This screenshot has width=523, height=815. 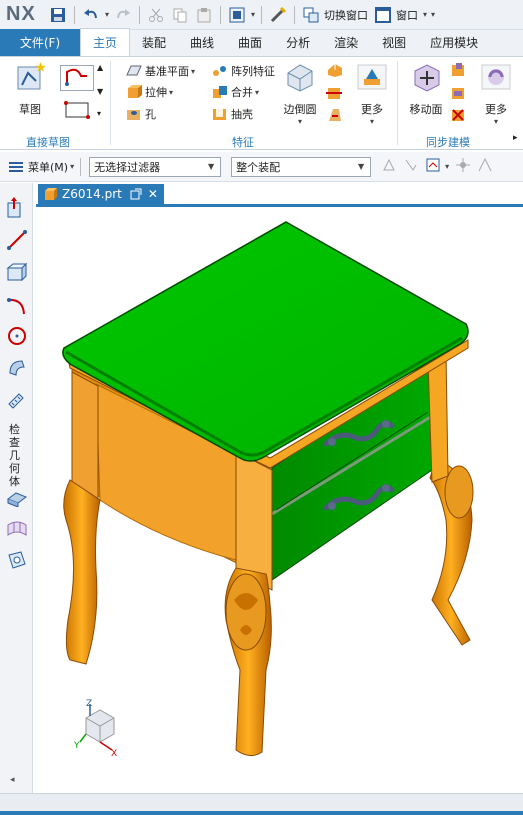 What do you see at coordinates (335, 116) in the screenshot?
I see `draft-icon` at bounding box center [335, 116].